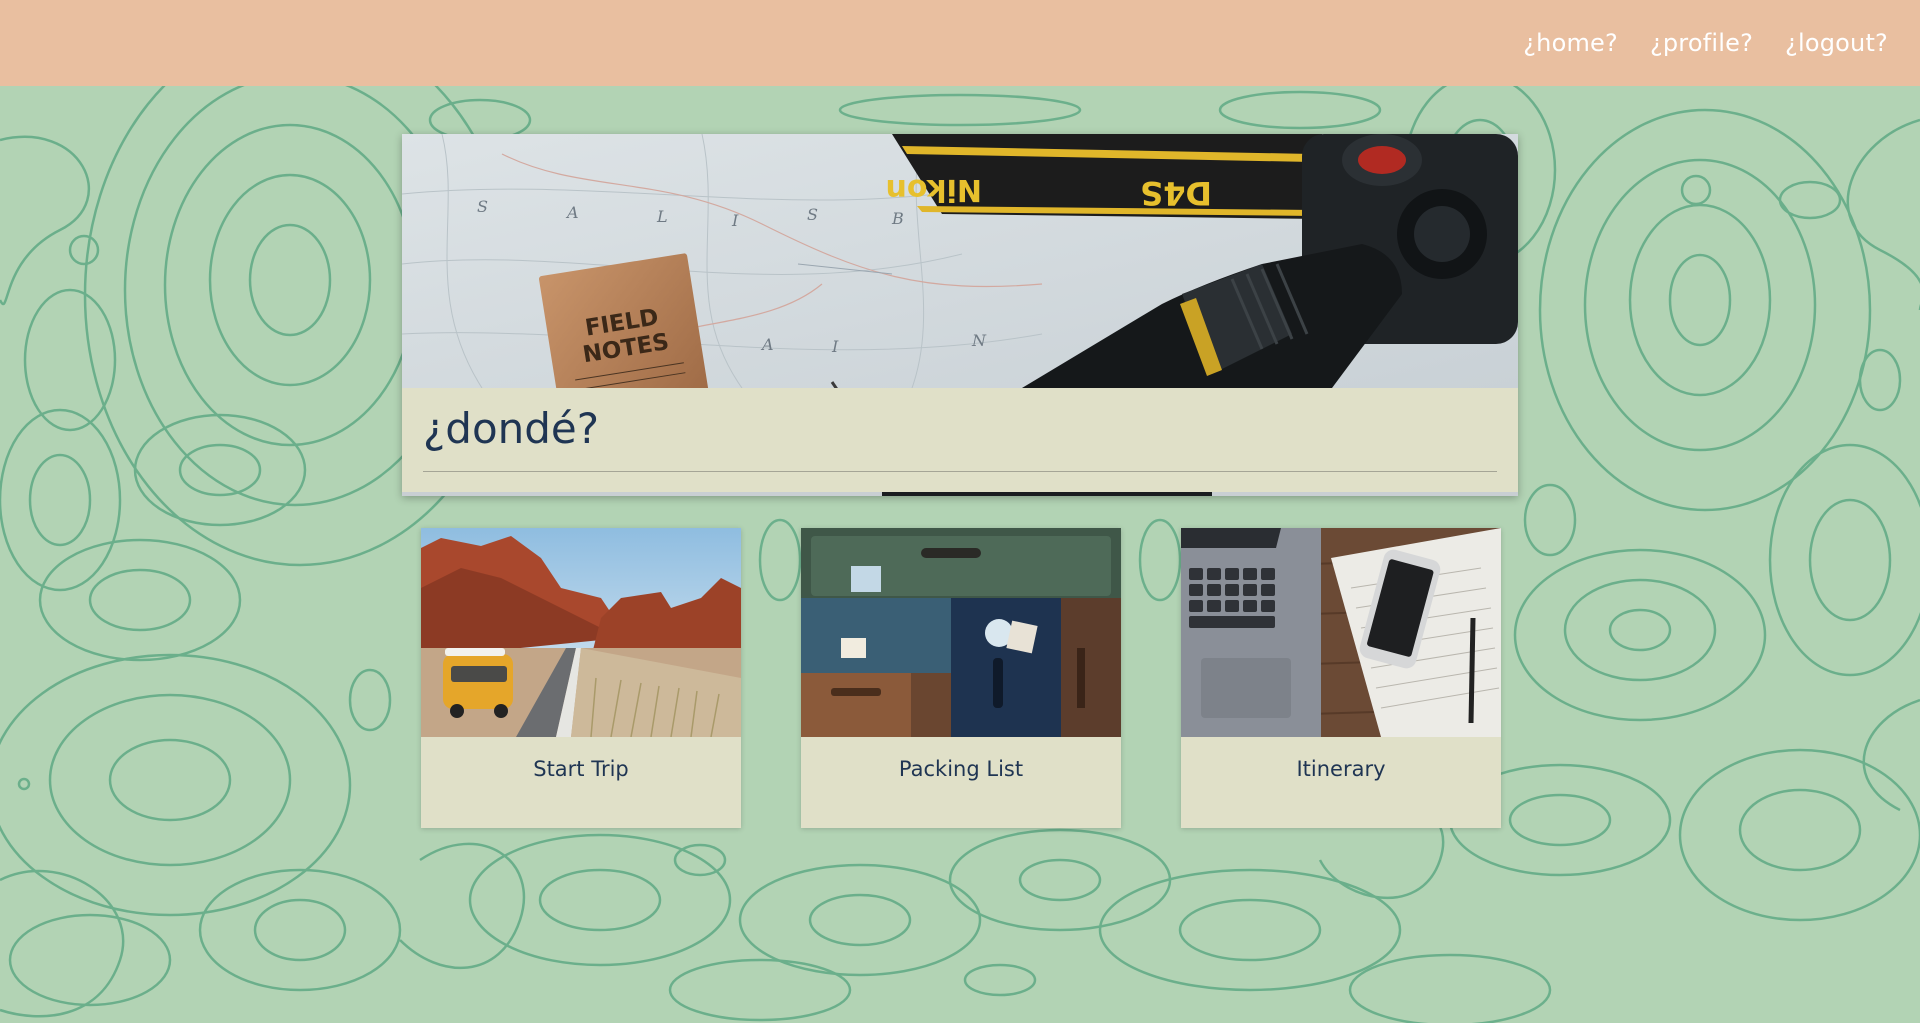 Image resolution: width=1920 pixels, height=1023 pixels. Describe the element at coordinates (511, 428) in the screenshot. I see `page-title: ¿dondé?` at that location.